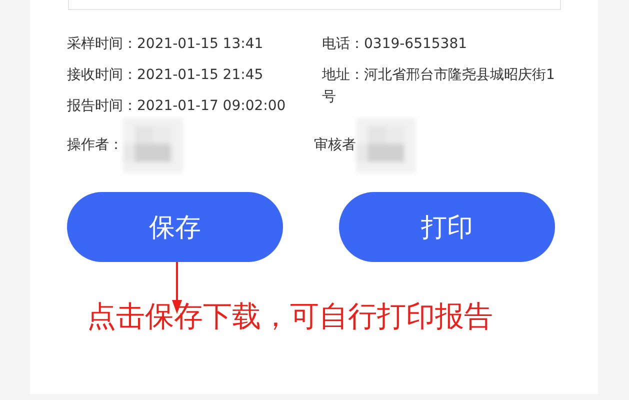 The height and width of the screenshot is (400, 629). Describe the element at coordinates (447, 227) in the screenshot. I see `pill-button: 打印` at that location.